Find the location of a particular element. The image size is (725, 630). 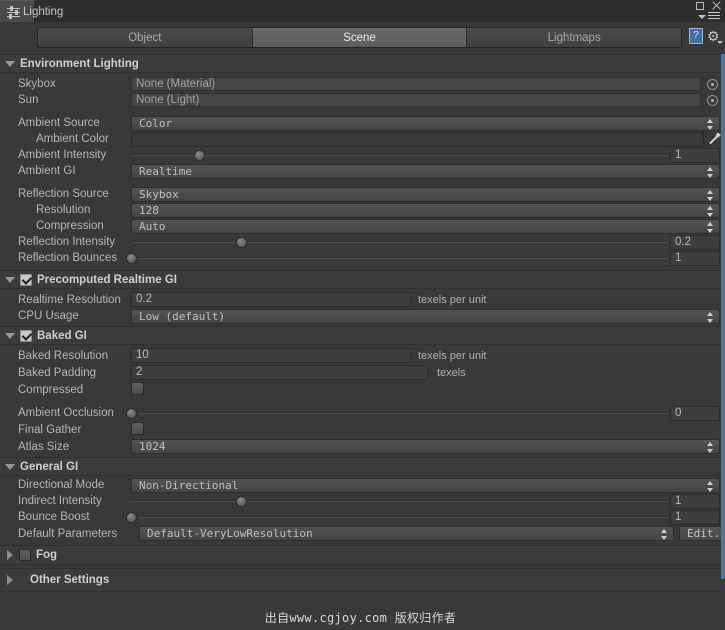

chevron-down-icon is located at coordinates (702, 16).